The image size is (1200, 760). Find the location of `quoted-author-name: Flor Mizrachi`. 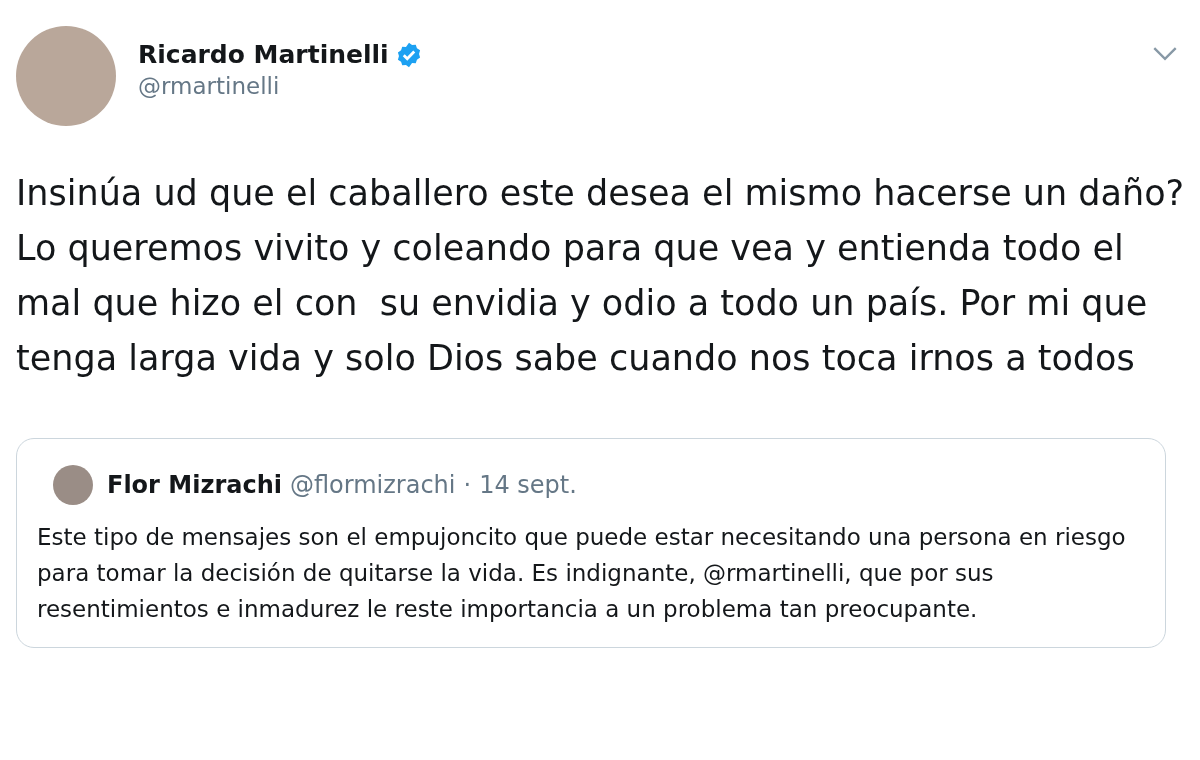

quoted-author-name: Flor Mizrachi is located at coordinates (194, 485).